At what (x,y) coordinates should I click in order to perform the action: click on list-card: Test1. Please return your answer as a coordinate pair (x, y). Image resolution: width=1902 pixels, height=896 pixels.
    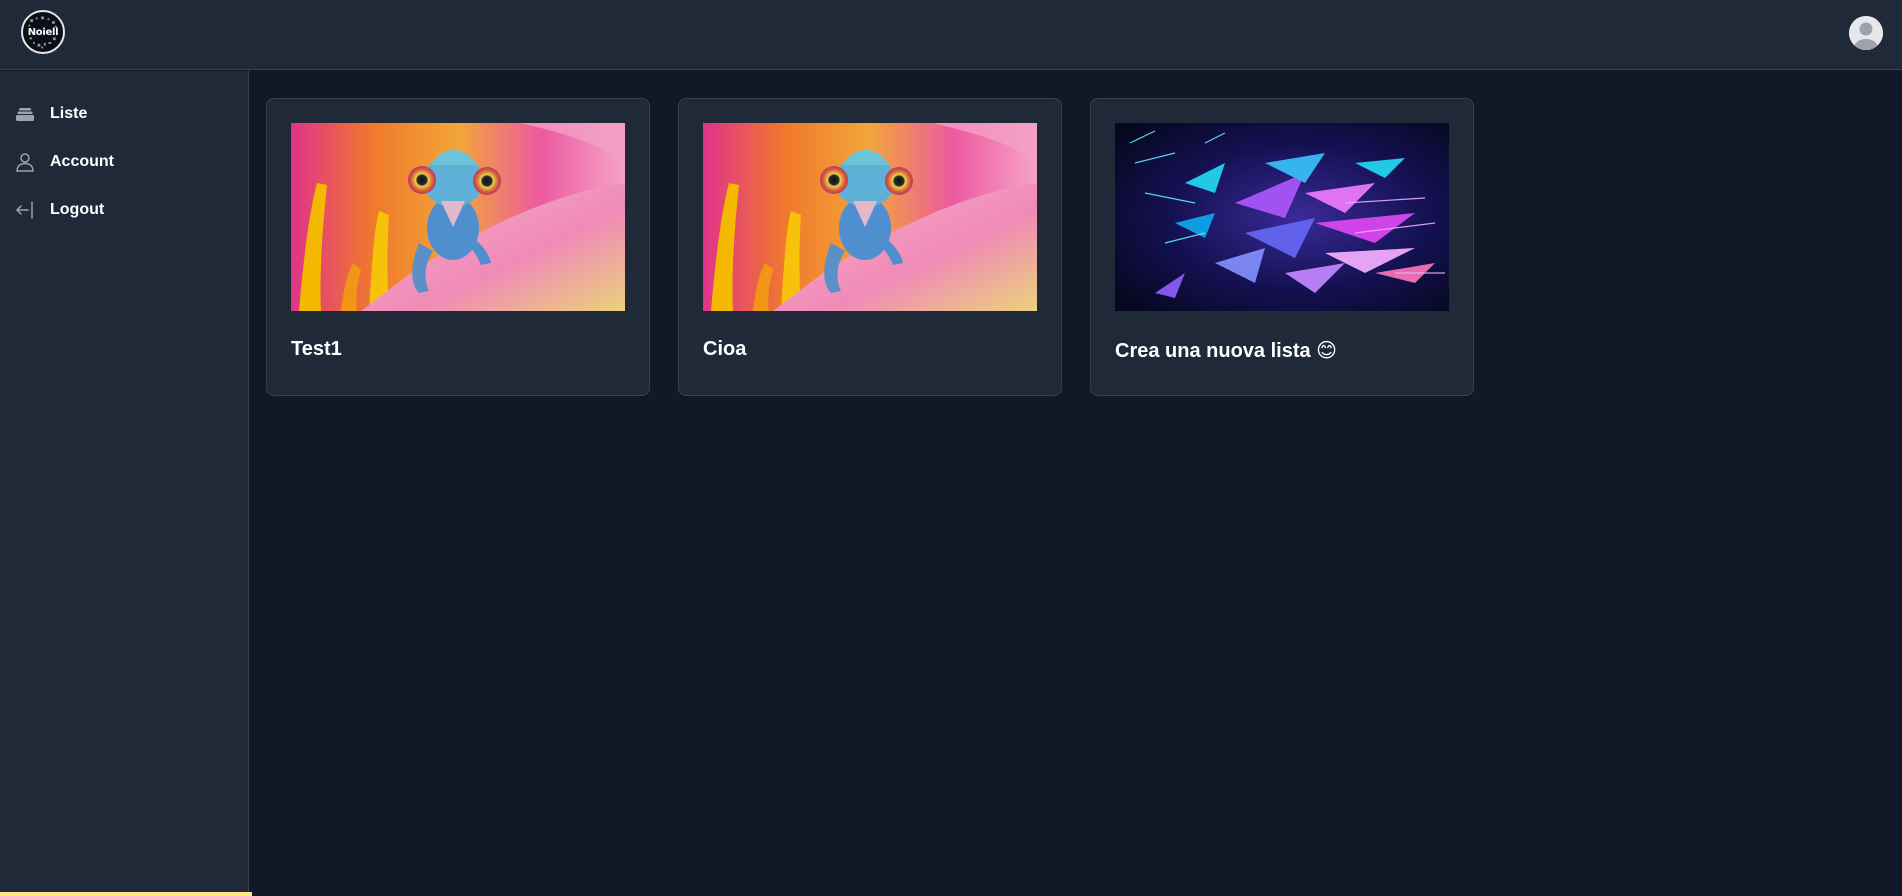
    Looking at the image, I should click on (458, 247).